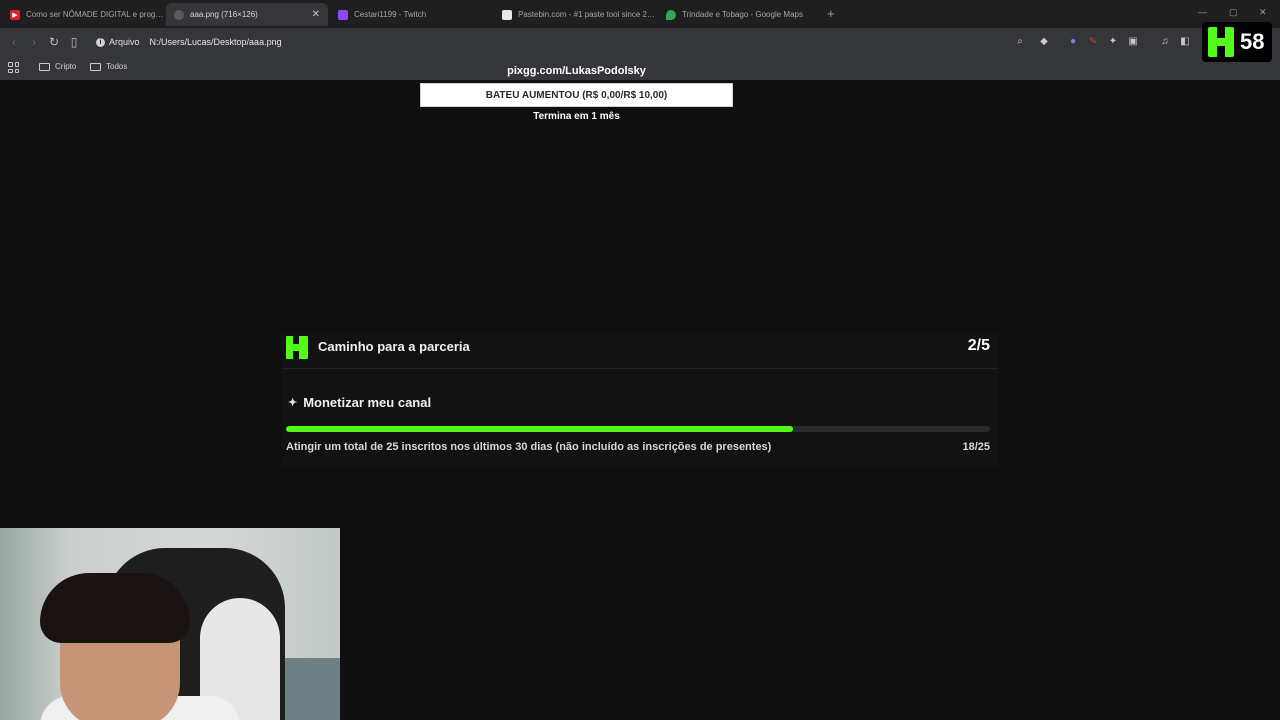 This screenshot has height=720, width=1280. Describe the element at coordinates (13, 67) in the screenshot. I see `apps-grid-icon` at that location.